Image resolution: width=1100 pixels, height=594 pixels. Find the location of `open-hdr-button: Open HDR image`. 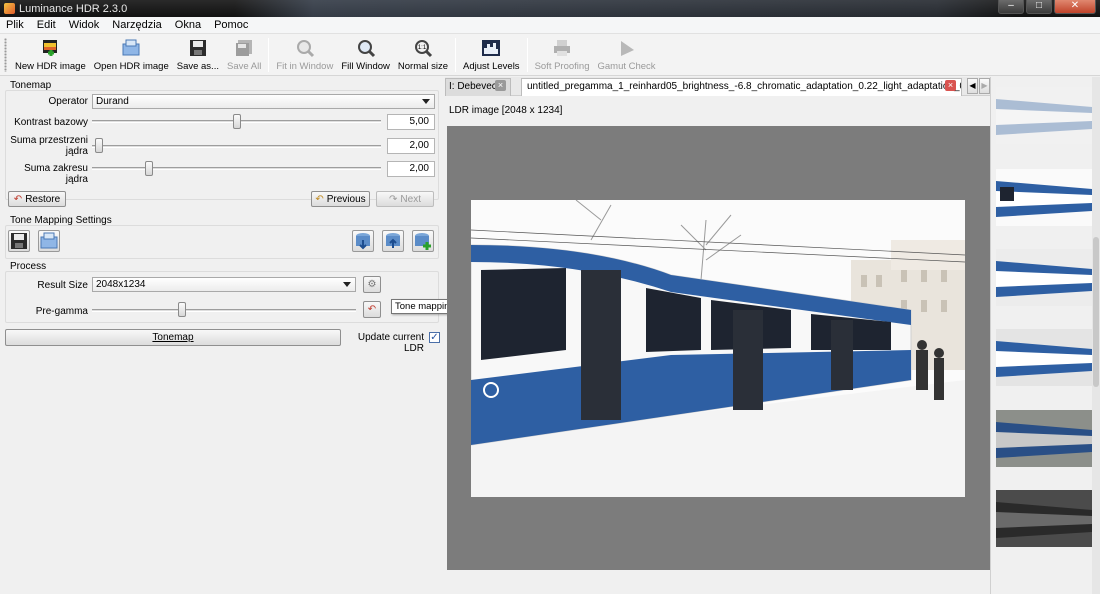

open-hdr-button: Open HDR image is located at coordinates (131, 53).